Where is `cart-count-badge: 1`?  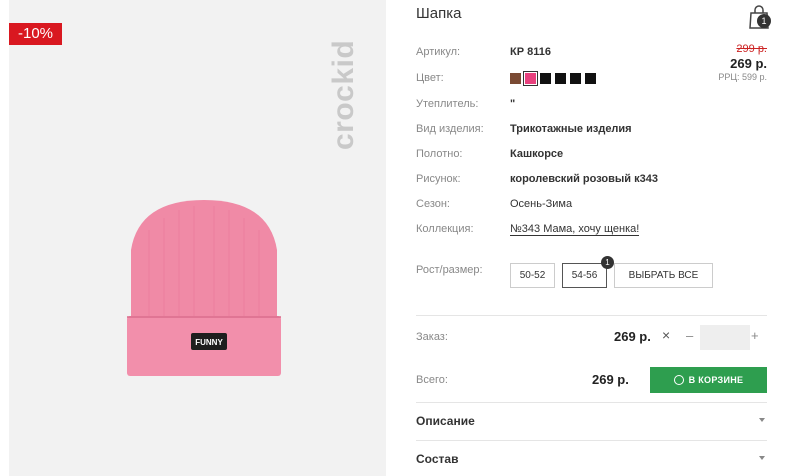 cart-count-badge: 1 is located at coordinates (764, 21).